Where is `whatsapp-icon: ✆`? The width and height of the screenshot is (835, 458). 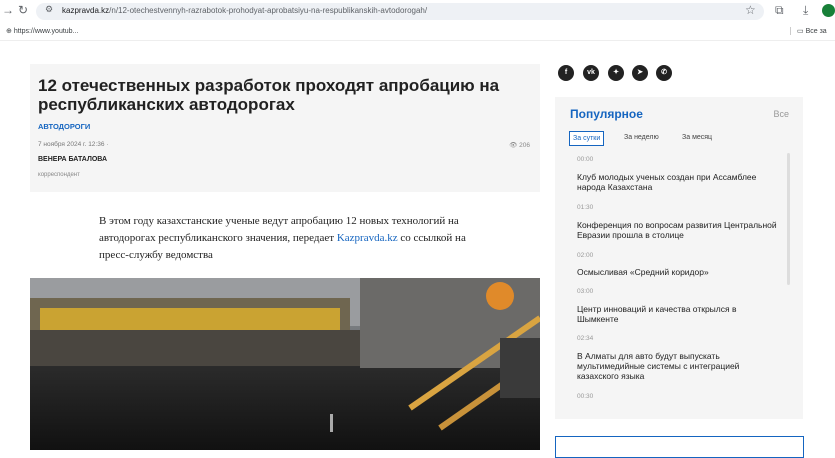 whatsapp-icon: ✆ is located at coordinates (664, 73).